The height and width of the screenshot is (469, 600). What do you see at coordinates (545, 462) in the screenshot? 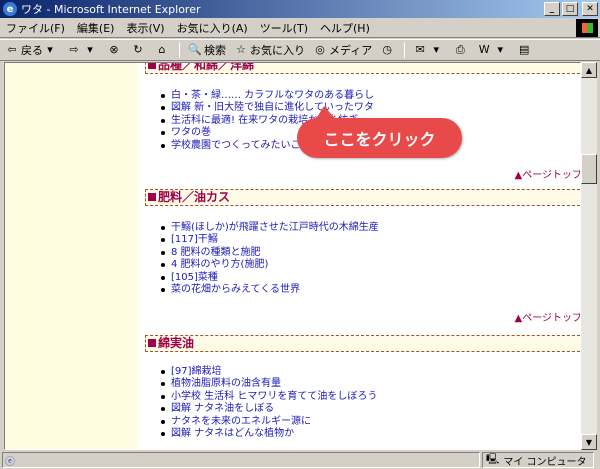
I see `zone-label: マイ コンピュータ` at bounding box center [545, 462].